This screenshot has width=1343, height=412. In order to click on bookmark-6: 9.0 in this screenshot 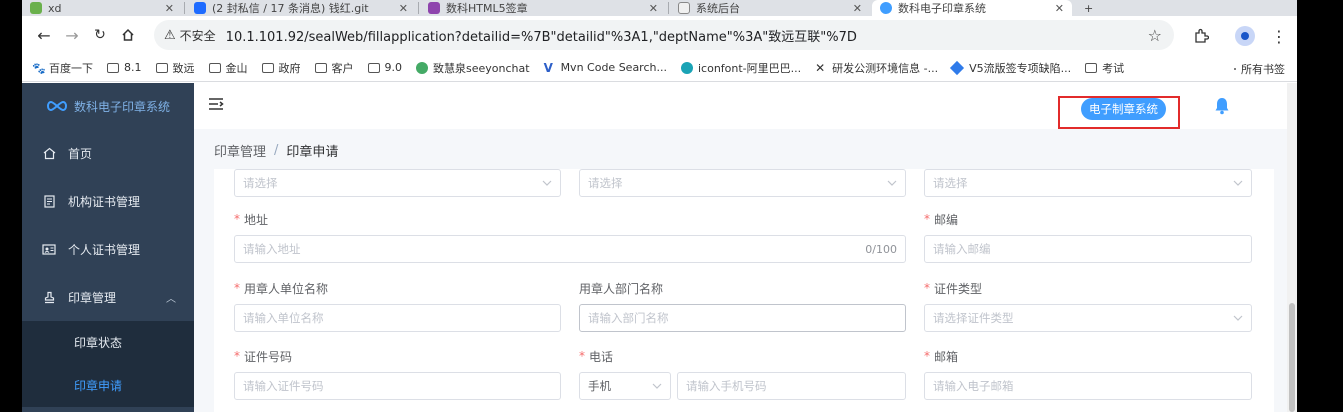, I will do `click(384, 67)`.